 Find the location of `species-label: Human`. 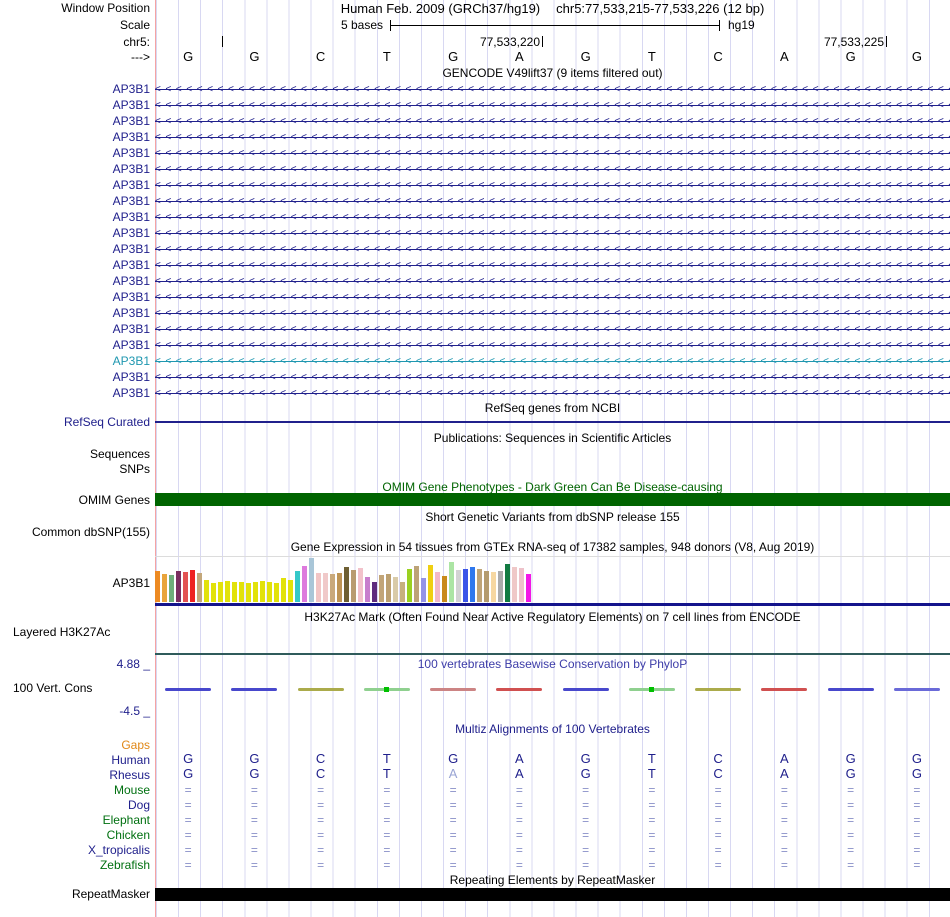

species-label: Human is located at coordinates (130, 760).